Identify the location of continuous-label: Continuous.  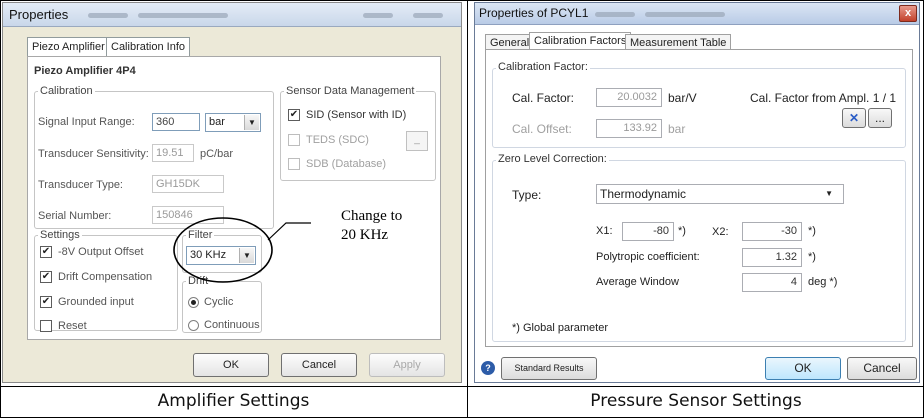
(232, 325).